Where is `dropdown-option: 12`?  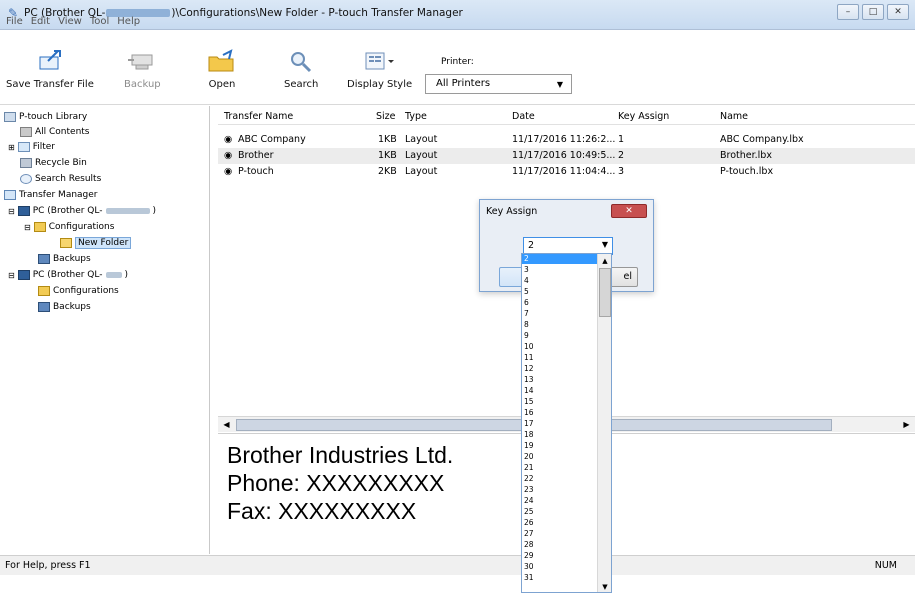
dropdown-option: 12 is located at coordinates (529, 369).